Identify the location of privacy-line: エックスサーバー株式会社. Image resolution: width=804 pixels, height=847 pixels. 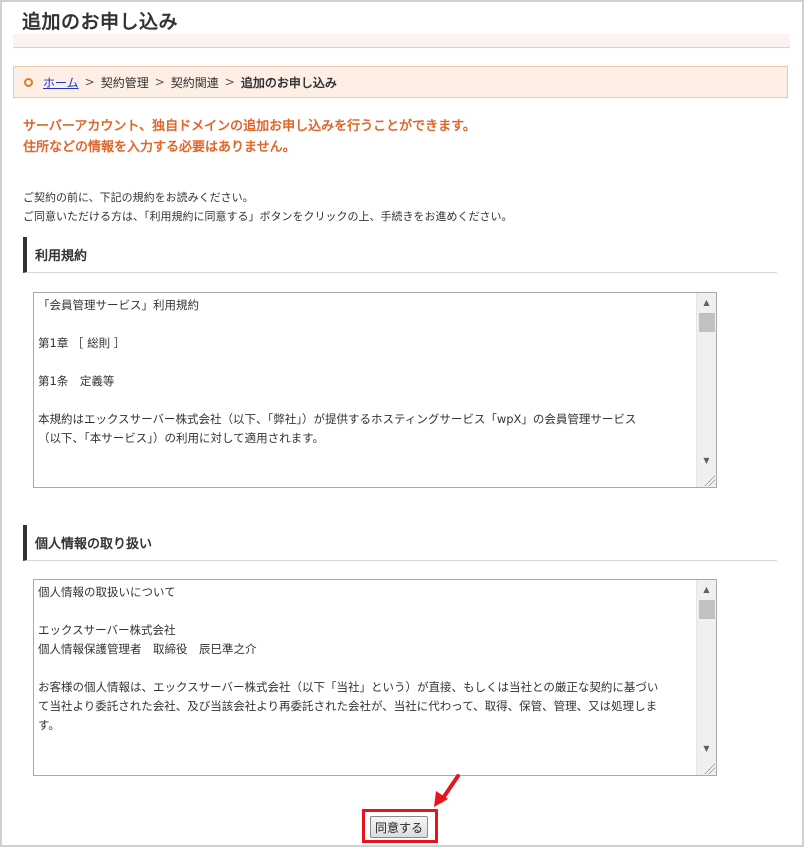
(107, 630).